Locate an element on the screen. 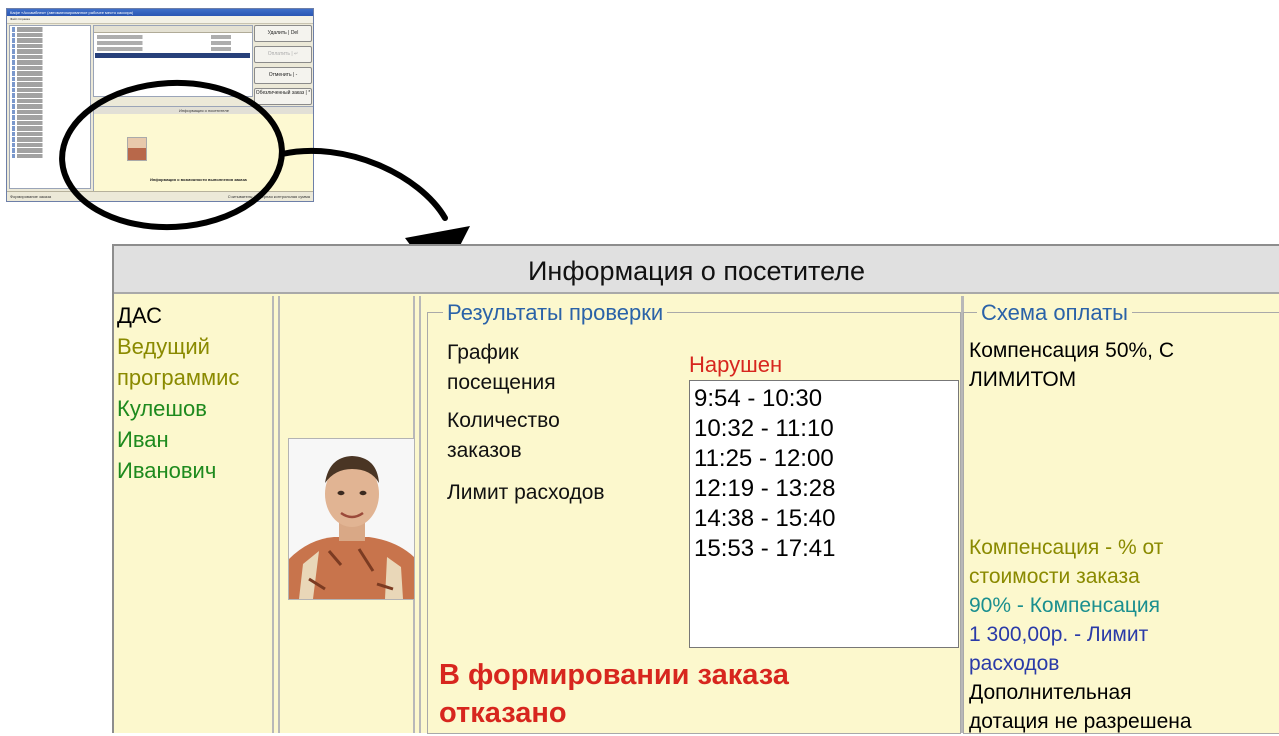  compensation-desc-line2: стоимости заказа is located at coordinates (1054, 576).